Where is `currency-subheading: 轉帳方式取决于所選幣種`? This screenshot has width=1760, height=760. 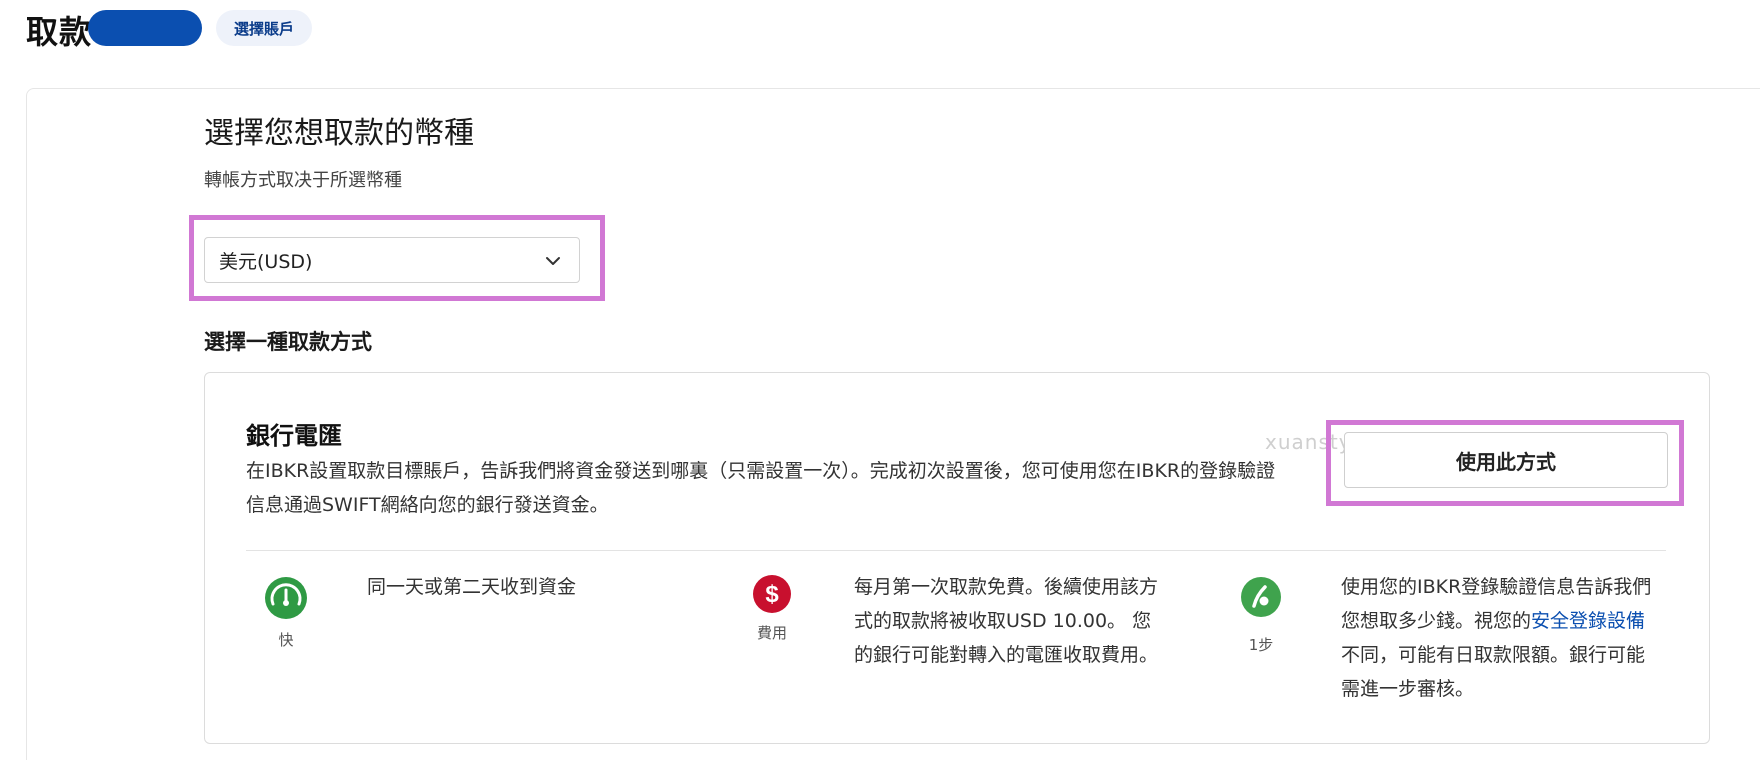 currency-subheading: 轉帳方式取决于所選幣種 is located at coordinates (303, 180).